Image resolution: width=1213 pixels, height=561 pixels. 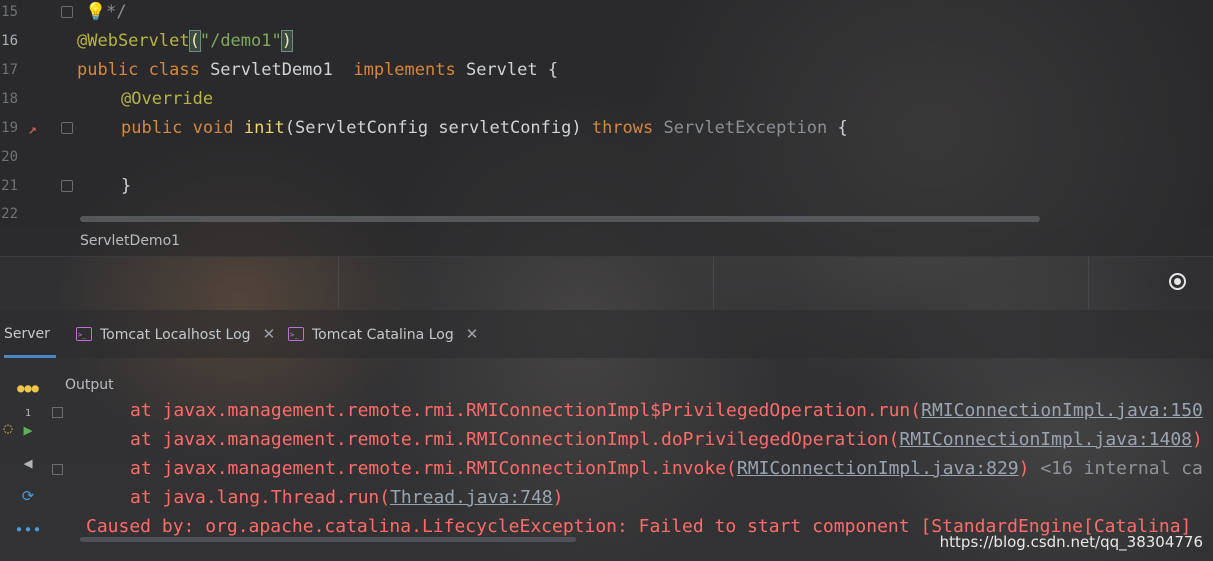 I want to click on annotation-override: @Override, so click(x=167, y=99).